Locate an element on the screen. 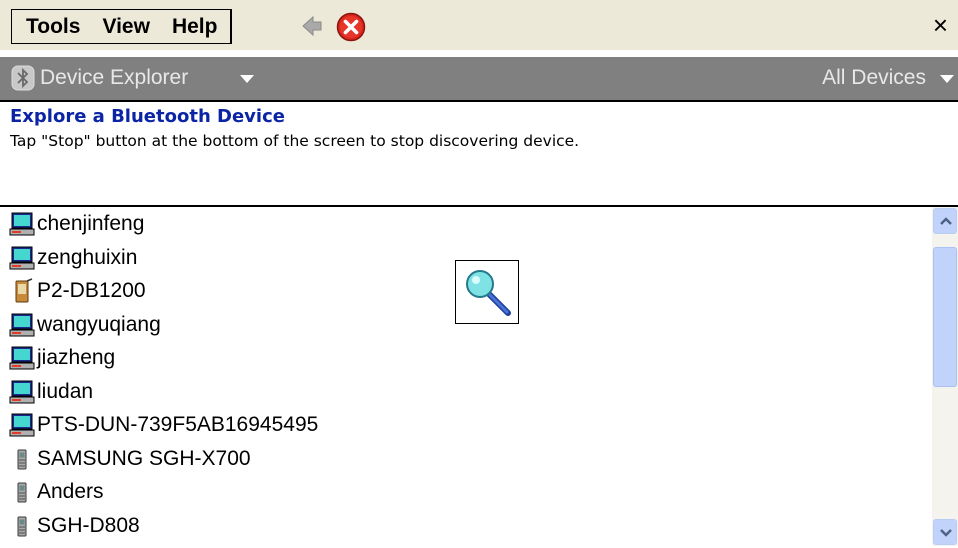 Image resolution: width=958 pixels, height=548 pixels. menu-view: View is located at coordinates (125, 27).